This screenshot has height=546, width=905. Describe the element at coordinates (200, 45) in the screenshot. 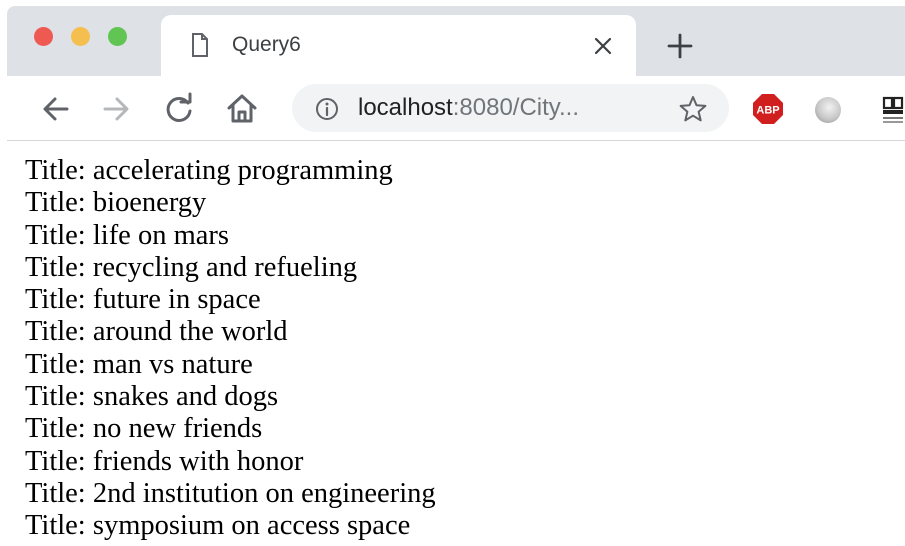

I see `page-icon` at that location.